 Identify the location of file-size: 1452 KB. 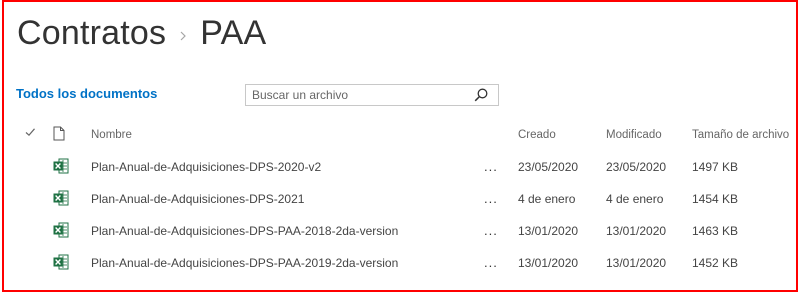
(715, 263).